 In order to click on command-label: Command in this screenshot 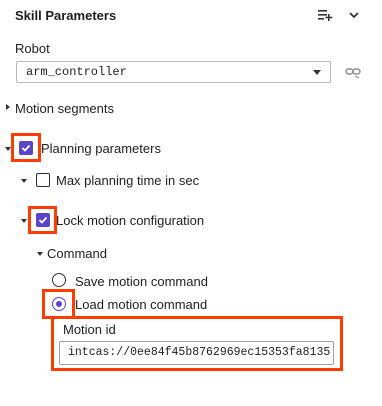, I will do `click(77, 253)`.